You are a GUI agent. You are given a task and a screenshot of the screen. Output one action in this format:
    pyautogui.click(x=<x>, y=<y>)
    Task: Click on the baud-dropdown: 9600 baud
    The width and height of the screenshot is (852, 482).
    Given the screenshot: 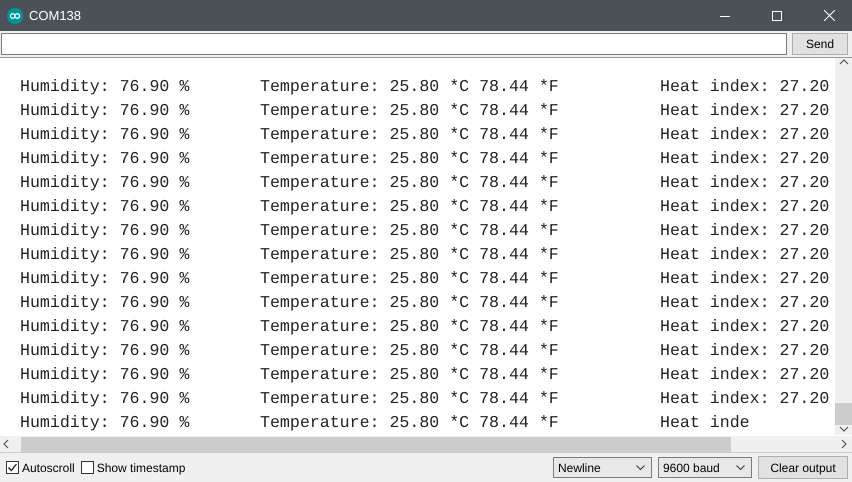 What is the action you would take?
    pyautogui.click(x=705, y=467)
    